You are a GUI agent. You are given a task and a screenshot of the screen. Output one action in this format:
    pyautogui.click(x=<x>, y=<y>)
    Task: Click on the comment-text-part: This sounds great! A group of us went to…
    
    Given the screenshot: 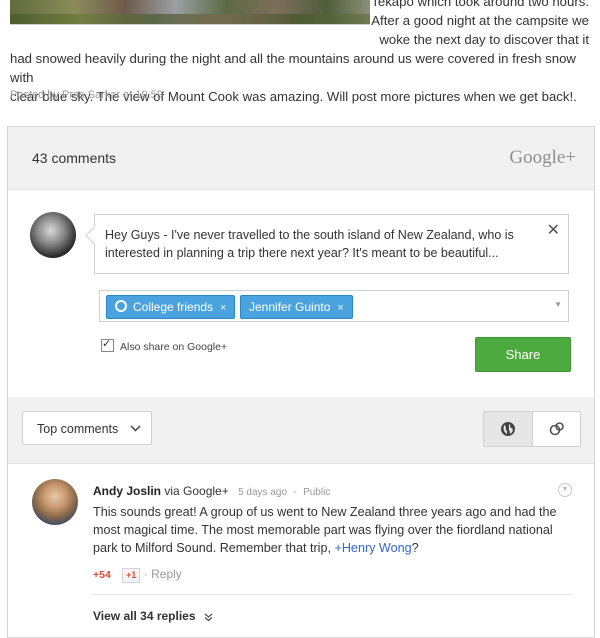 What is the action you would take?
    pyautogui.click(x=325, y=530)
    